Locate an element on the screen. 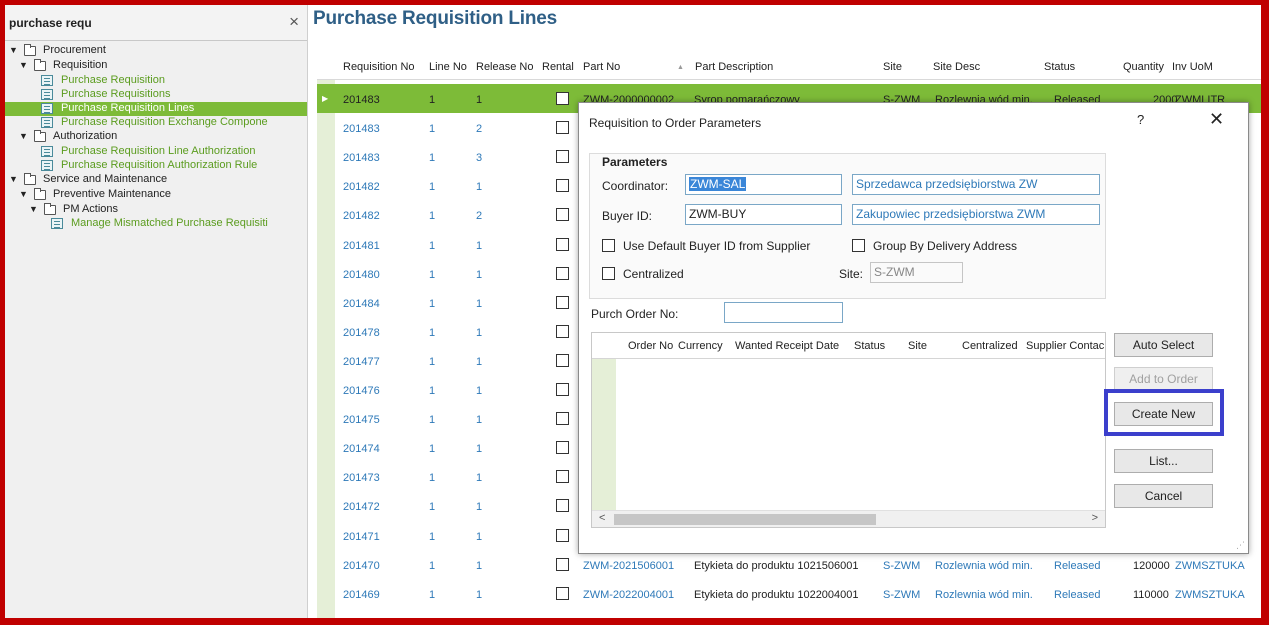  scrollbar-thumb is located at coordinates (745, 519).